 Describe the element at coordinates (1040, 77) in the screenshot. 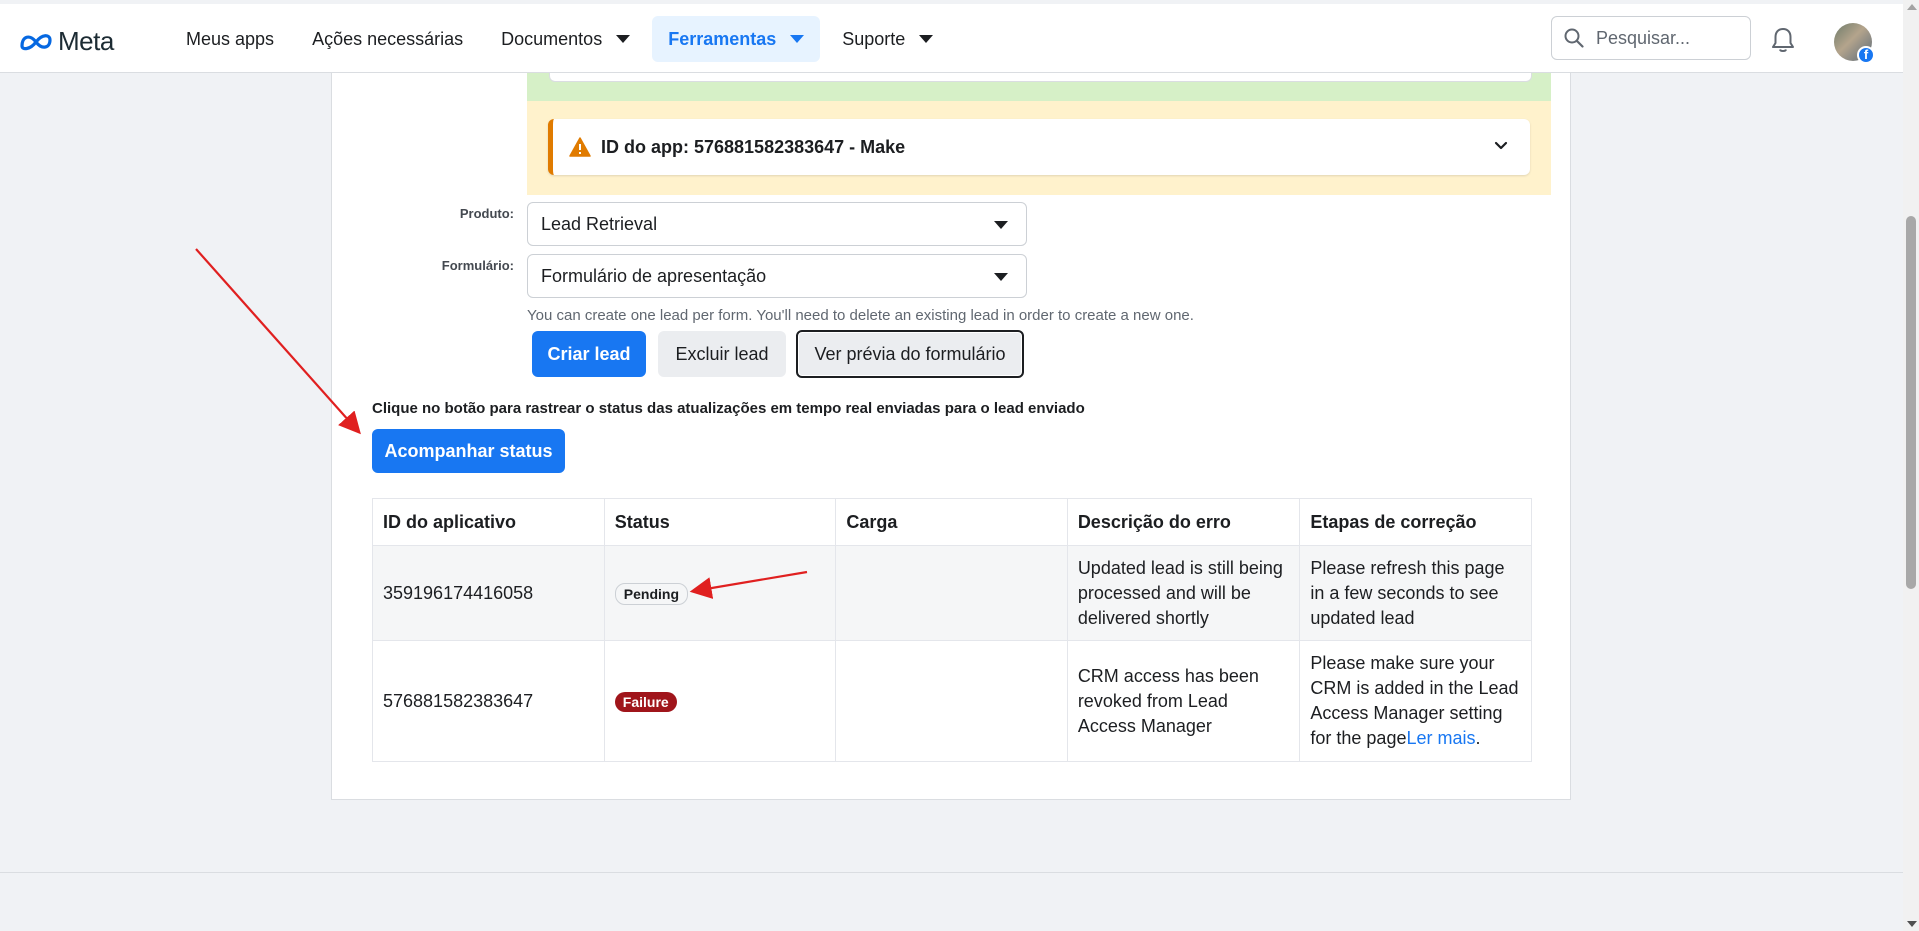

I see `success-box-bottom` at that location.